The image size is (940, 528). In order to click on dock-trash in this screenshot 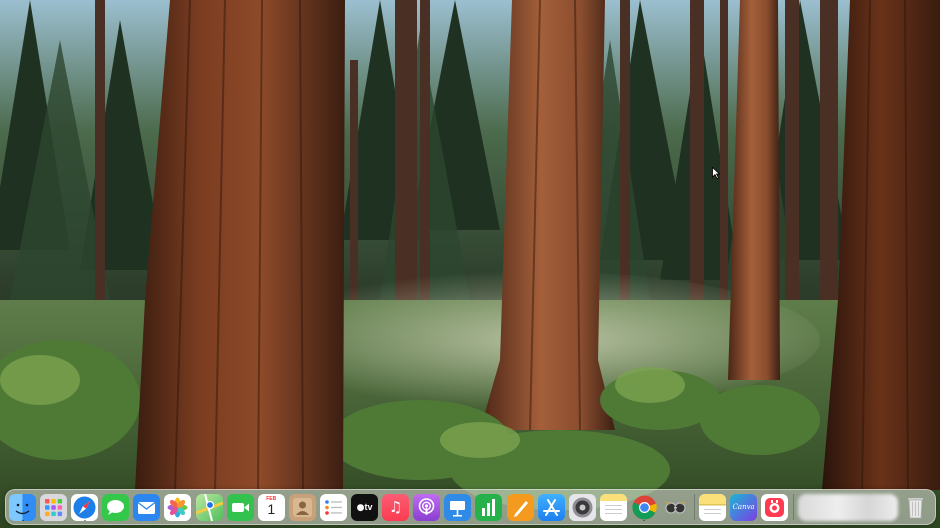, I will do `click(915, 507)`.